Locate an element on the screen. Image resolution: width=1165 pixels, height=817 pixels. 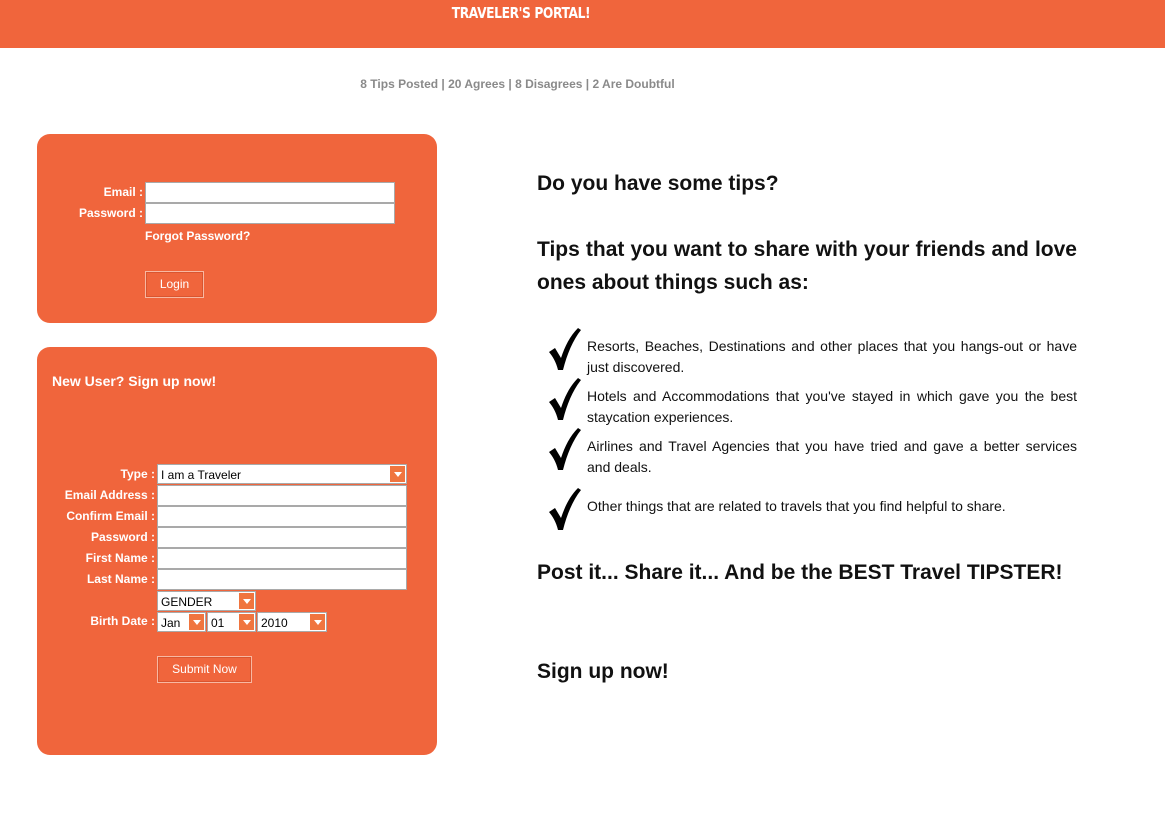
signup-password-input is located at coordinates (282, 537).